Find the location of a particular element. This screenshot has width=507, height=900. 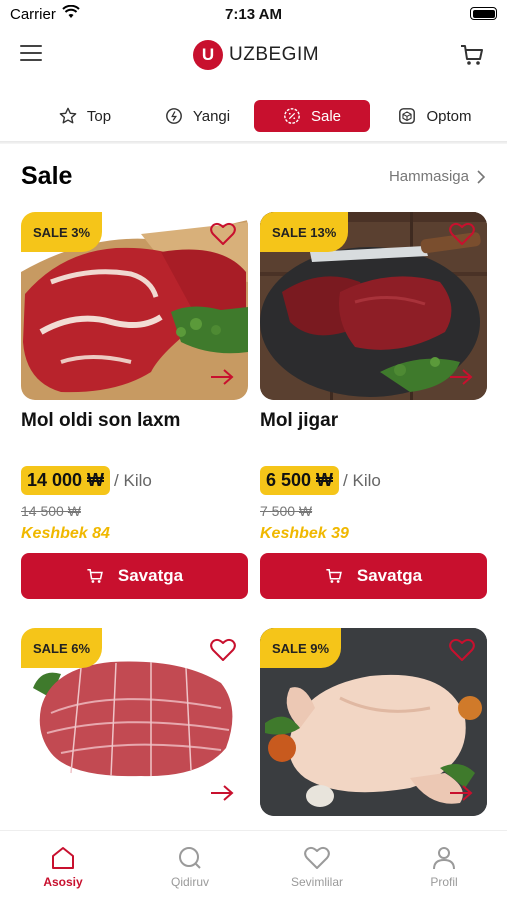

category-tabs: Top Yangi Sale Optom is located at coordinates (253, 118).